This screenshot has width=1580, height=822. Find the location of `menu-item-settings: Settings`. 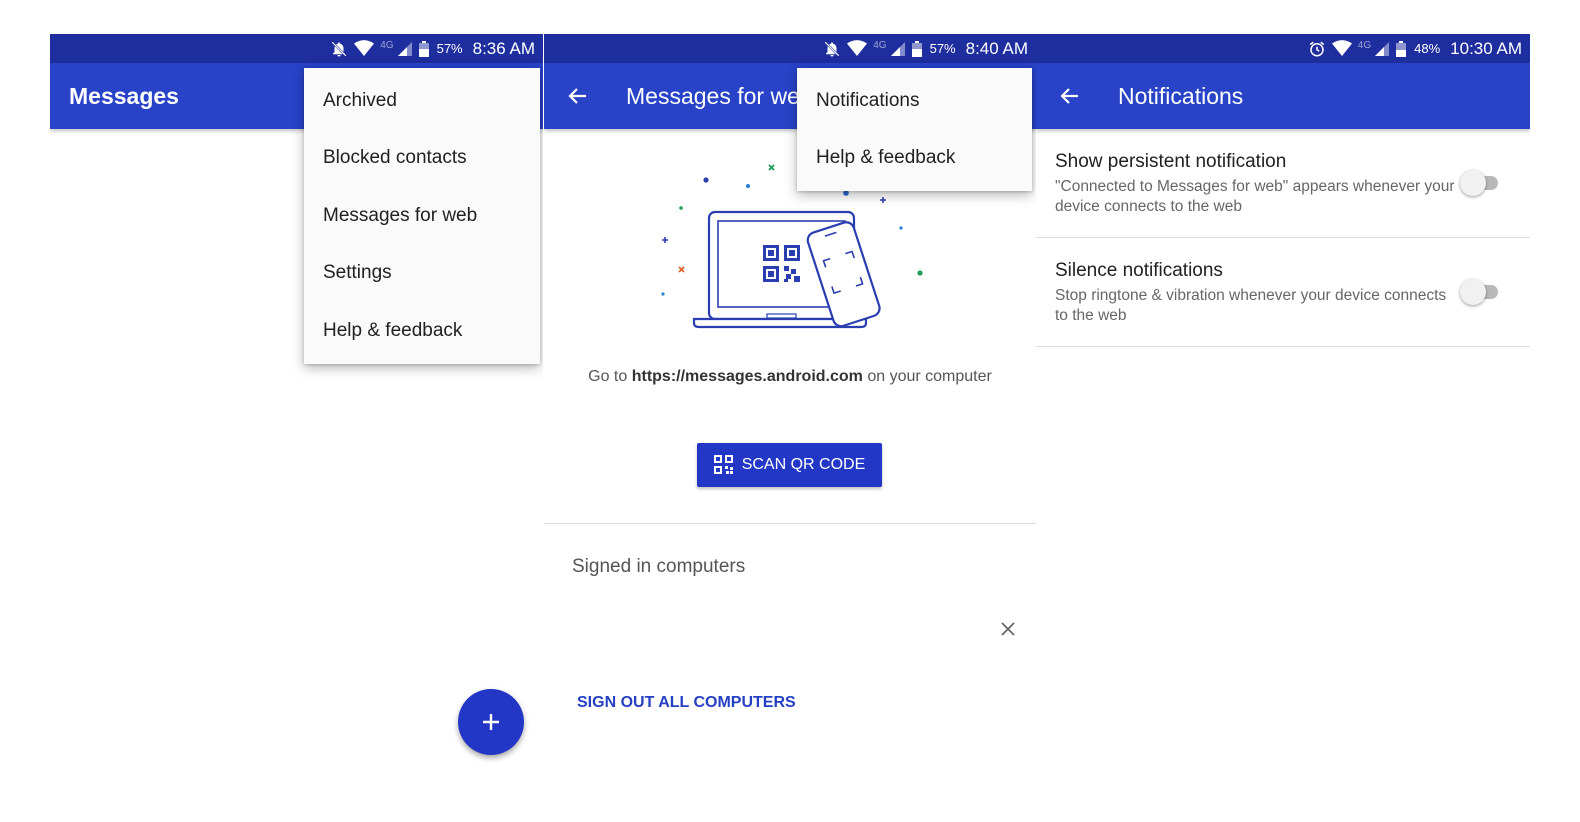

menu-item-settings: Settings is located at coordinates (422, 274).